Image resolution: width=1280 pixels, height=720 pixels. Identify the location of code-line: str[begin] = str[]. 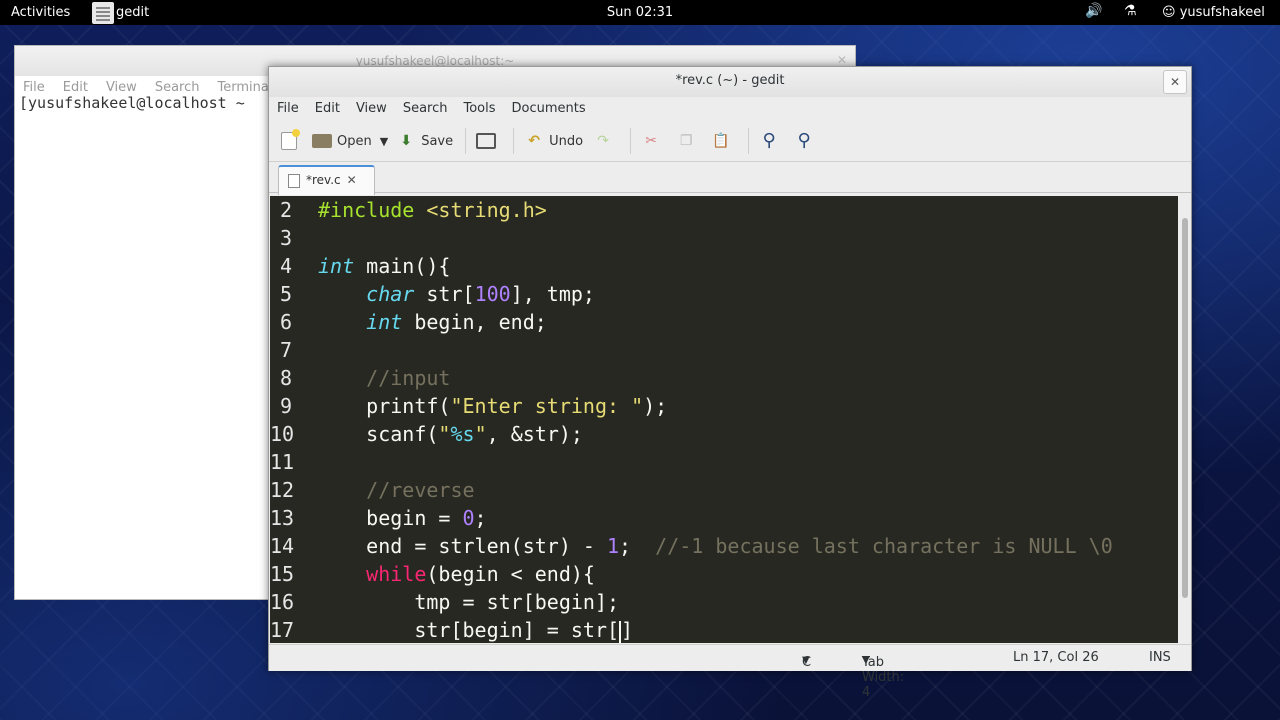
(475, 630).